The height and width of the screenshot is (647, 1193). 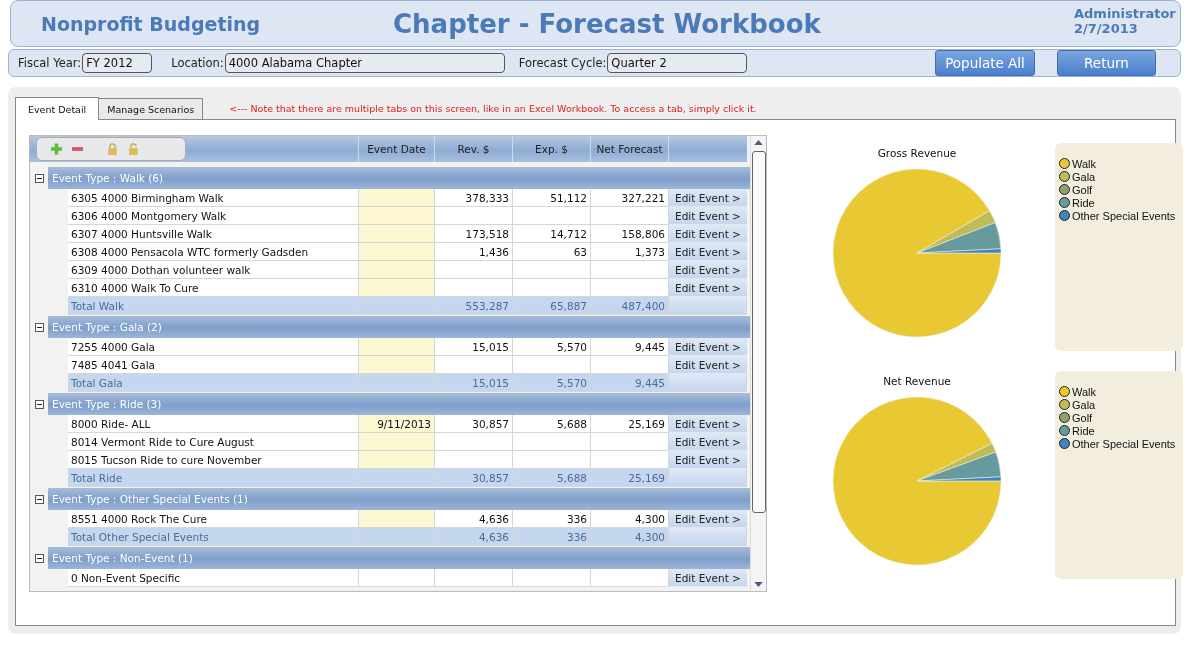 What do you see at coordinates (213, 288) in the screenshot?
I see `table-cell: 6310 4000 Walk To Cure` at bounding box center [213, 288].